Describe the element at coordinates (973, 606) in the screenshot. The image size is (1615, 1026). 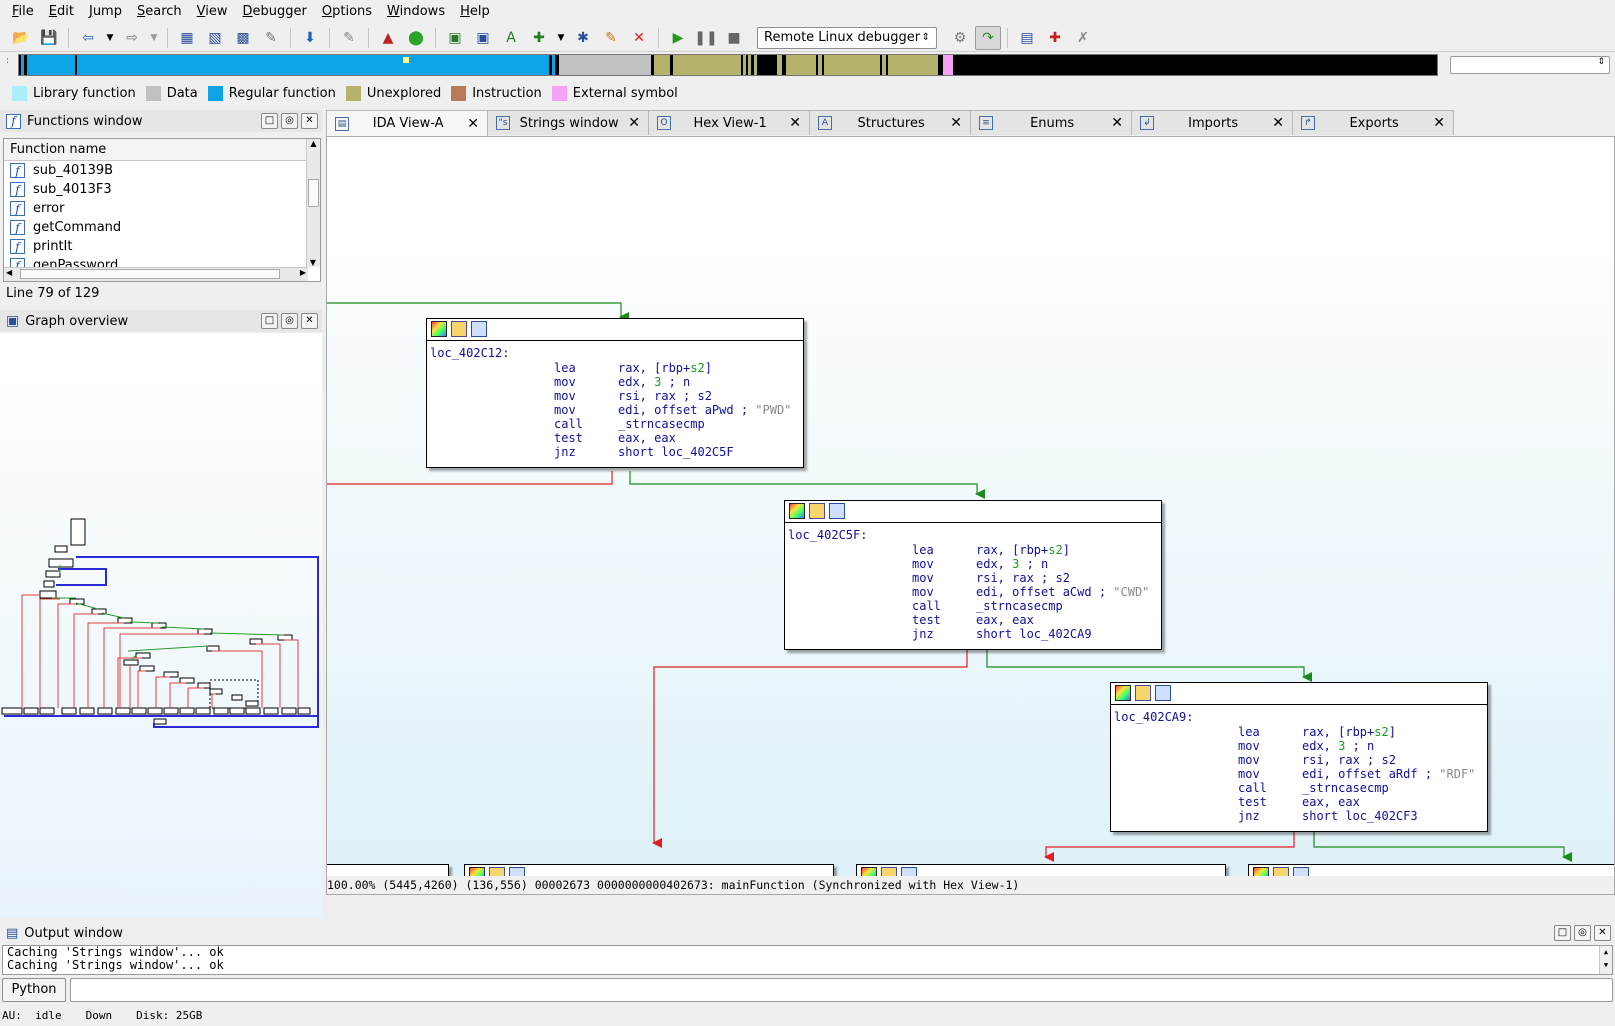
I see `instruction: call _strncasecmp` at that location.